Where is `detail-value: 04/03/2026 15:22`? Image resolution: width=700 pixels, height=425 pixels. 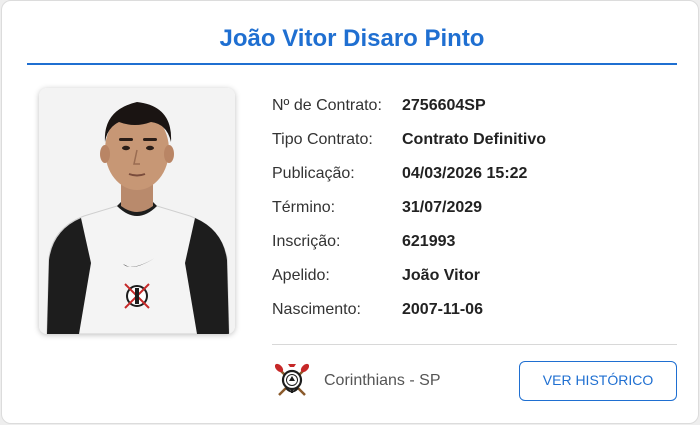
detail-value: 04/03/2026 15:22 is located at coordinates (465, 173).